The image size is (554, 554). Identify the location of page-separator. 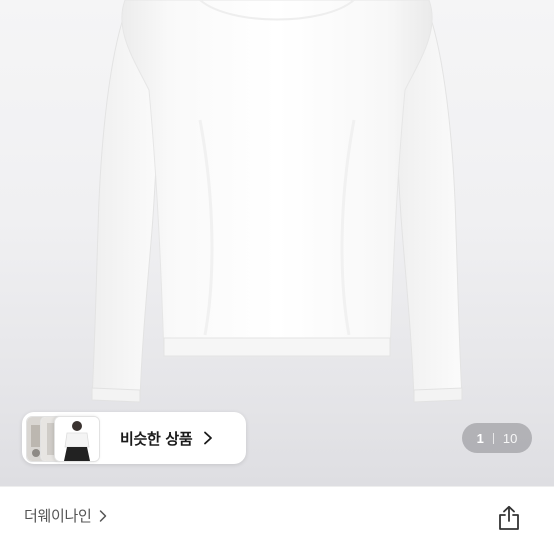
(493, 438).